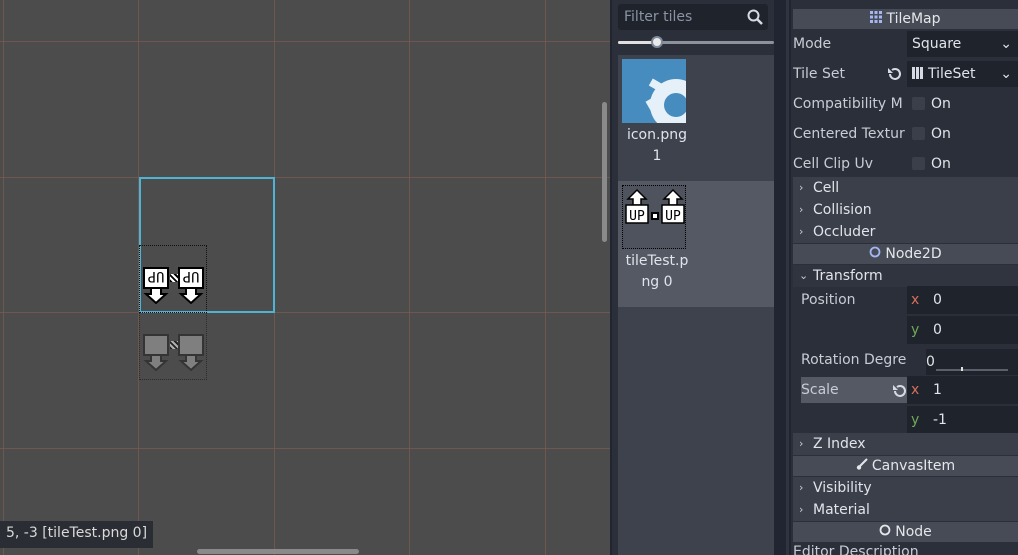 The width and height of the screenshot is (1018, 555). I want to click on chevron-down-icon: ⌄, so click(1006, 74).